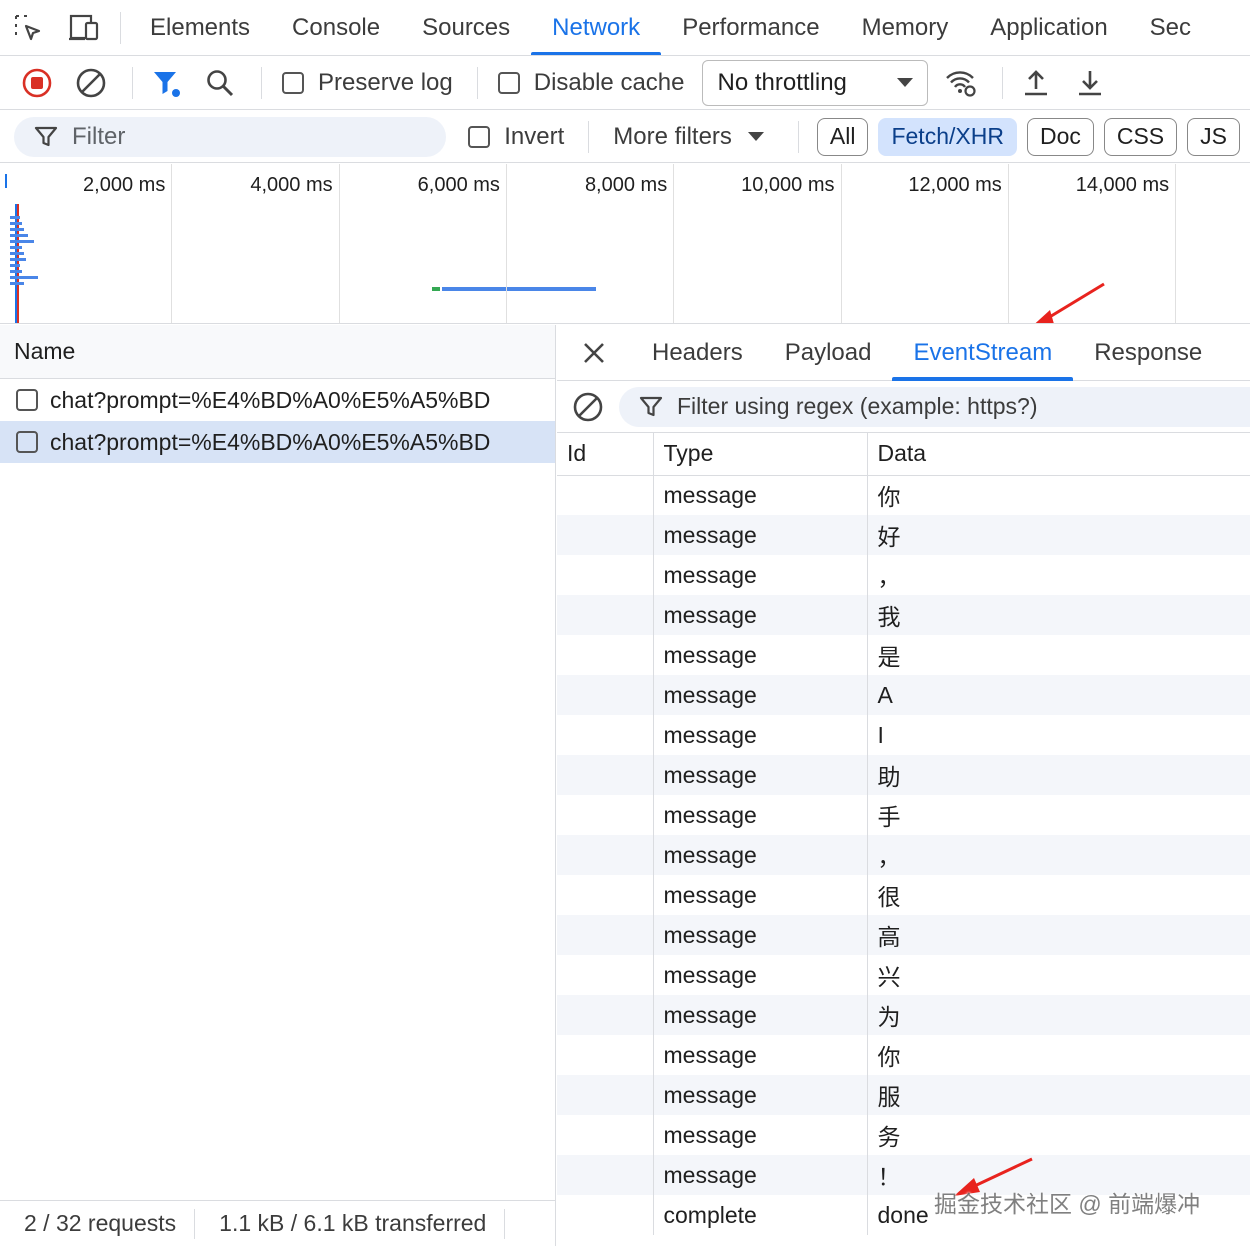 This screenshot has width=1250, height=1246. Describe the element at coordinates (362, 83) in the screenshot. I see `preserve-log-checkbox: Preserve log` at that location.